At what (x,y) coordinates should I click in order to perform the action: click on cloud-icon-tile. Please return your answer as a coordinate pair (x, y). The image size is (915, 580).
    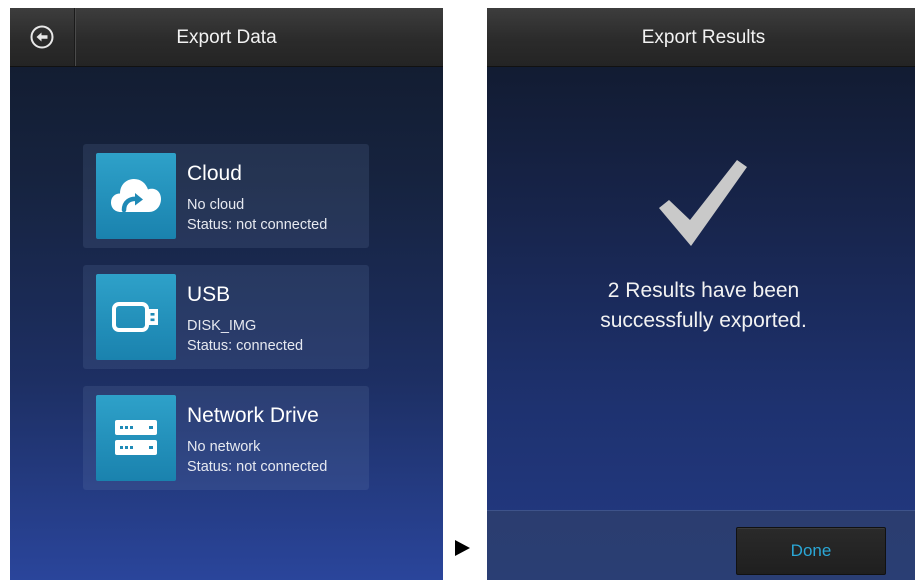
    Looking at the image, I should click on (136, 196).